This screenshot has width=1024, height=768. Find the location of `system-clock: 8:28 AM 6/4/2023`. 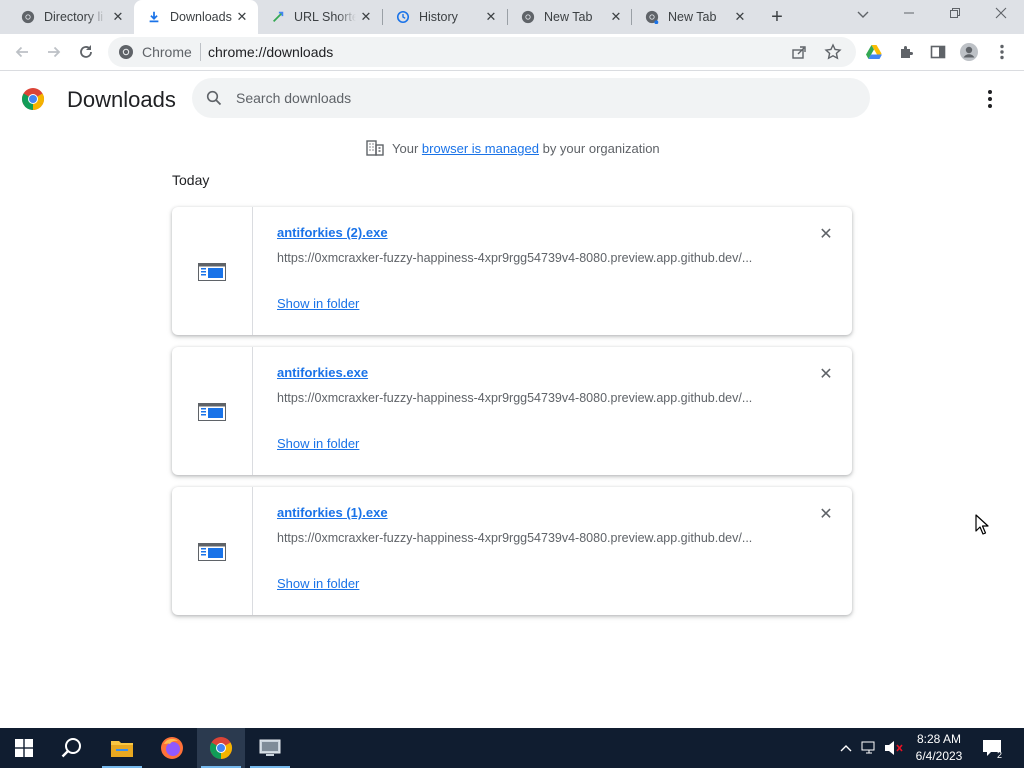

system-clock: 8:28 AM 6/4/2023 is located at coordinates (939, 748).